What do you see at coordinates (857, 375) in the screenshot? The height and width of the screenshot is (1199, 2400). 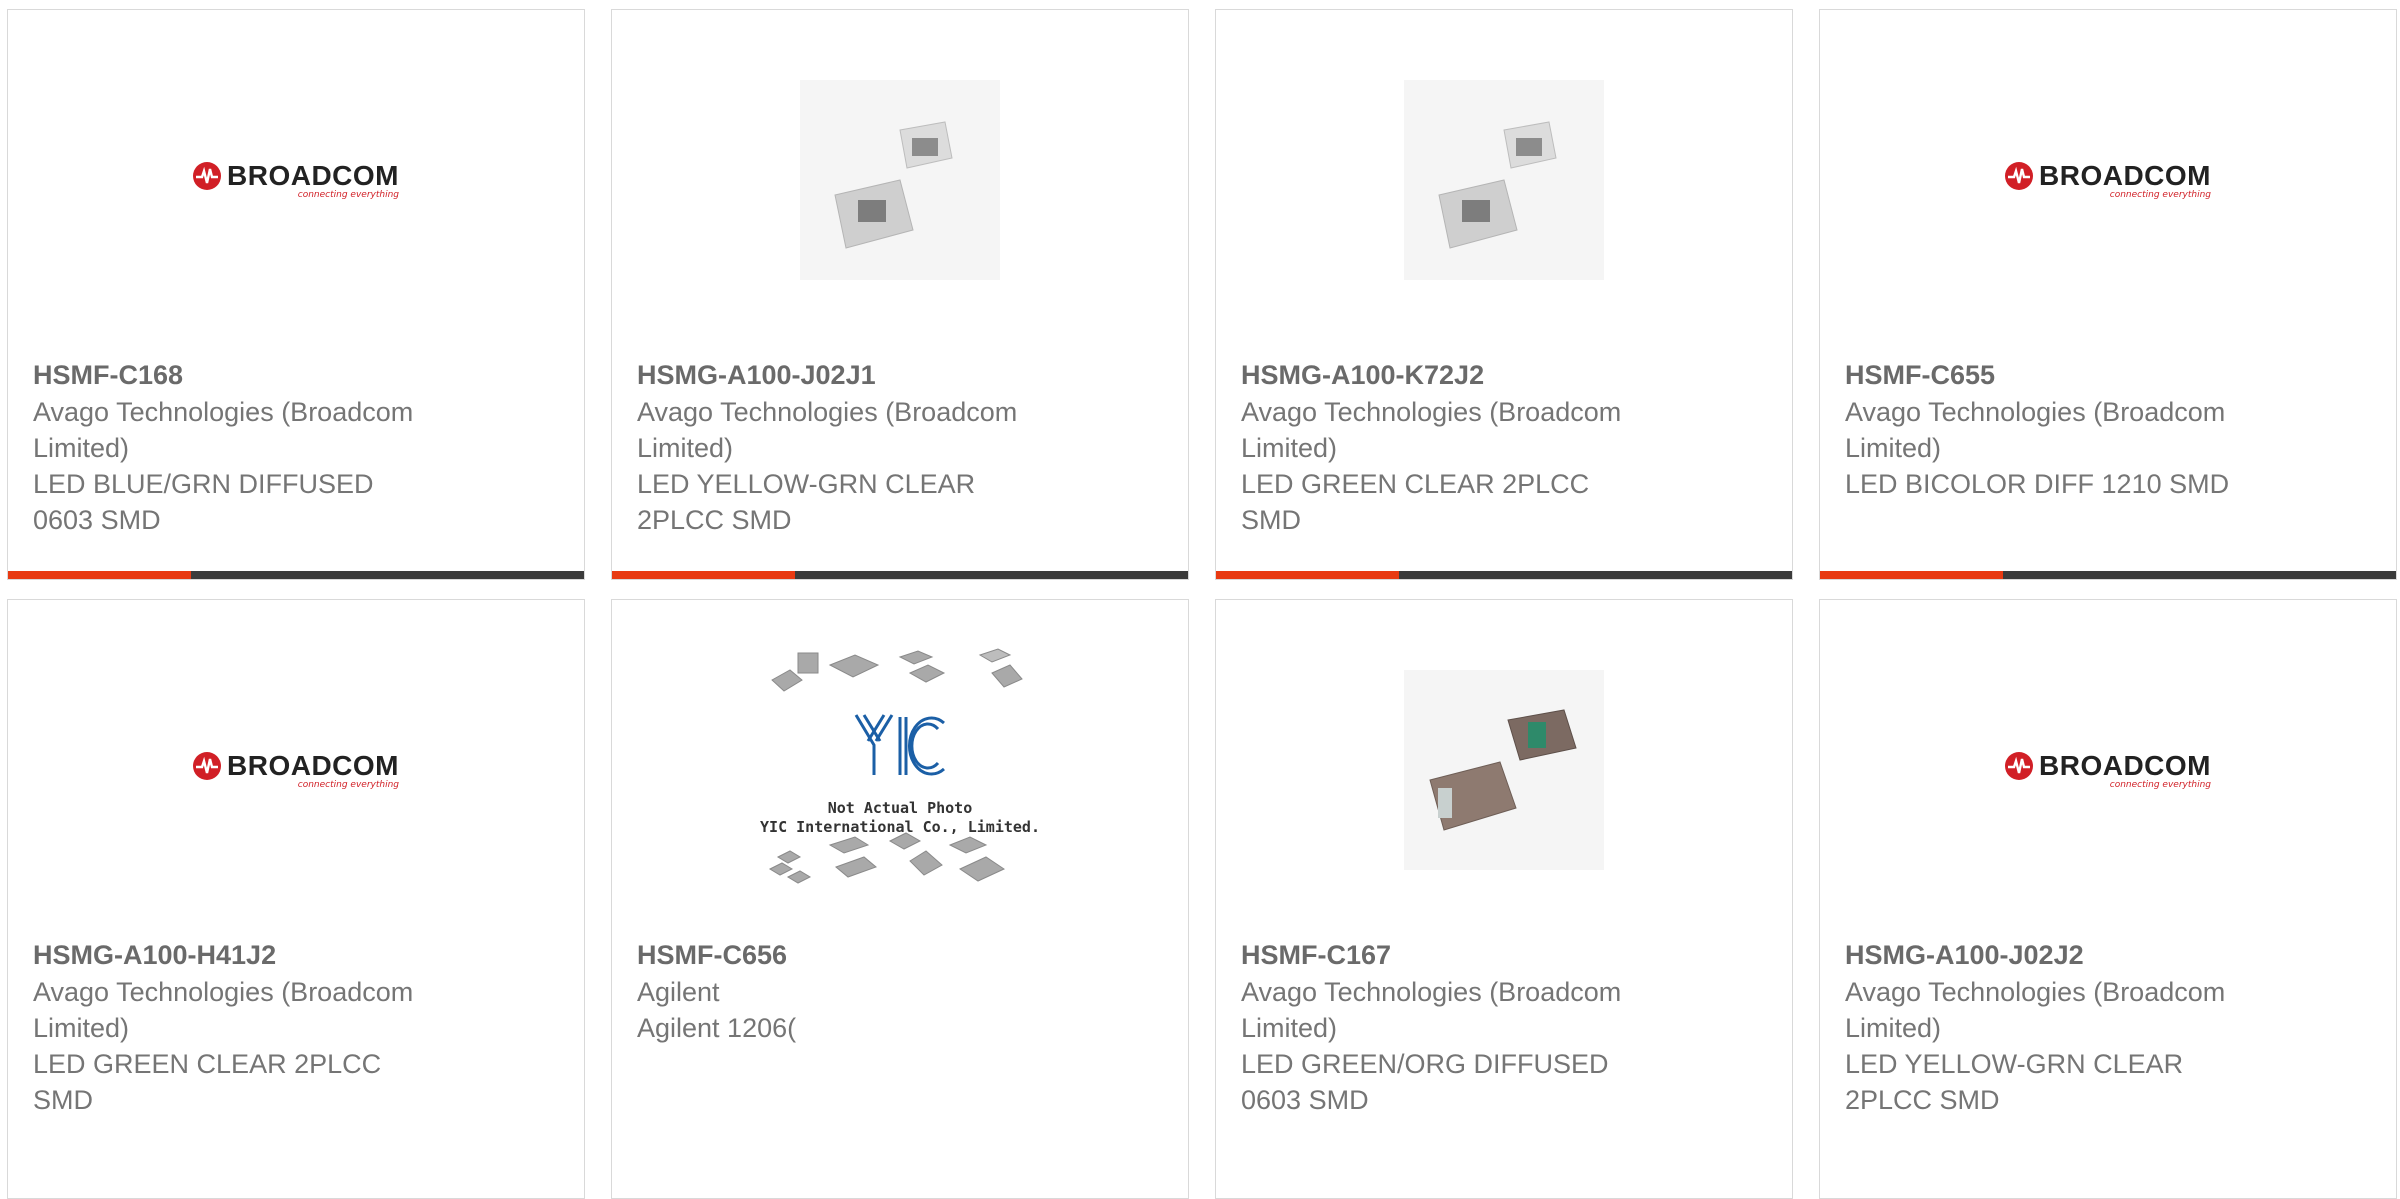 I see `part-number: HSMG-A100-J02J1` at bounding box center [857, 375].